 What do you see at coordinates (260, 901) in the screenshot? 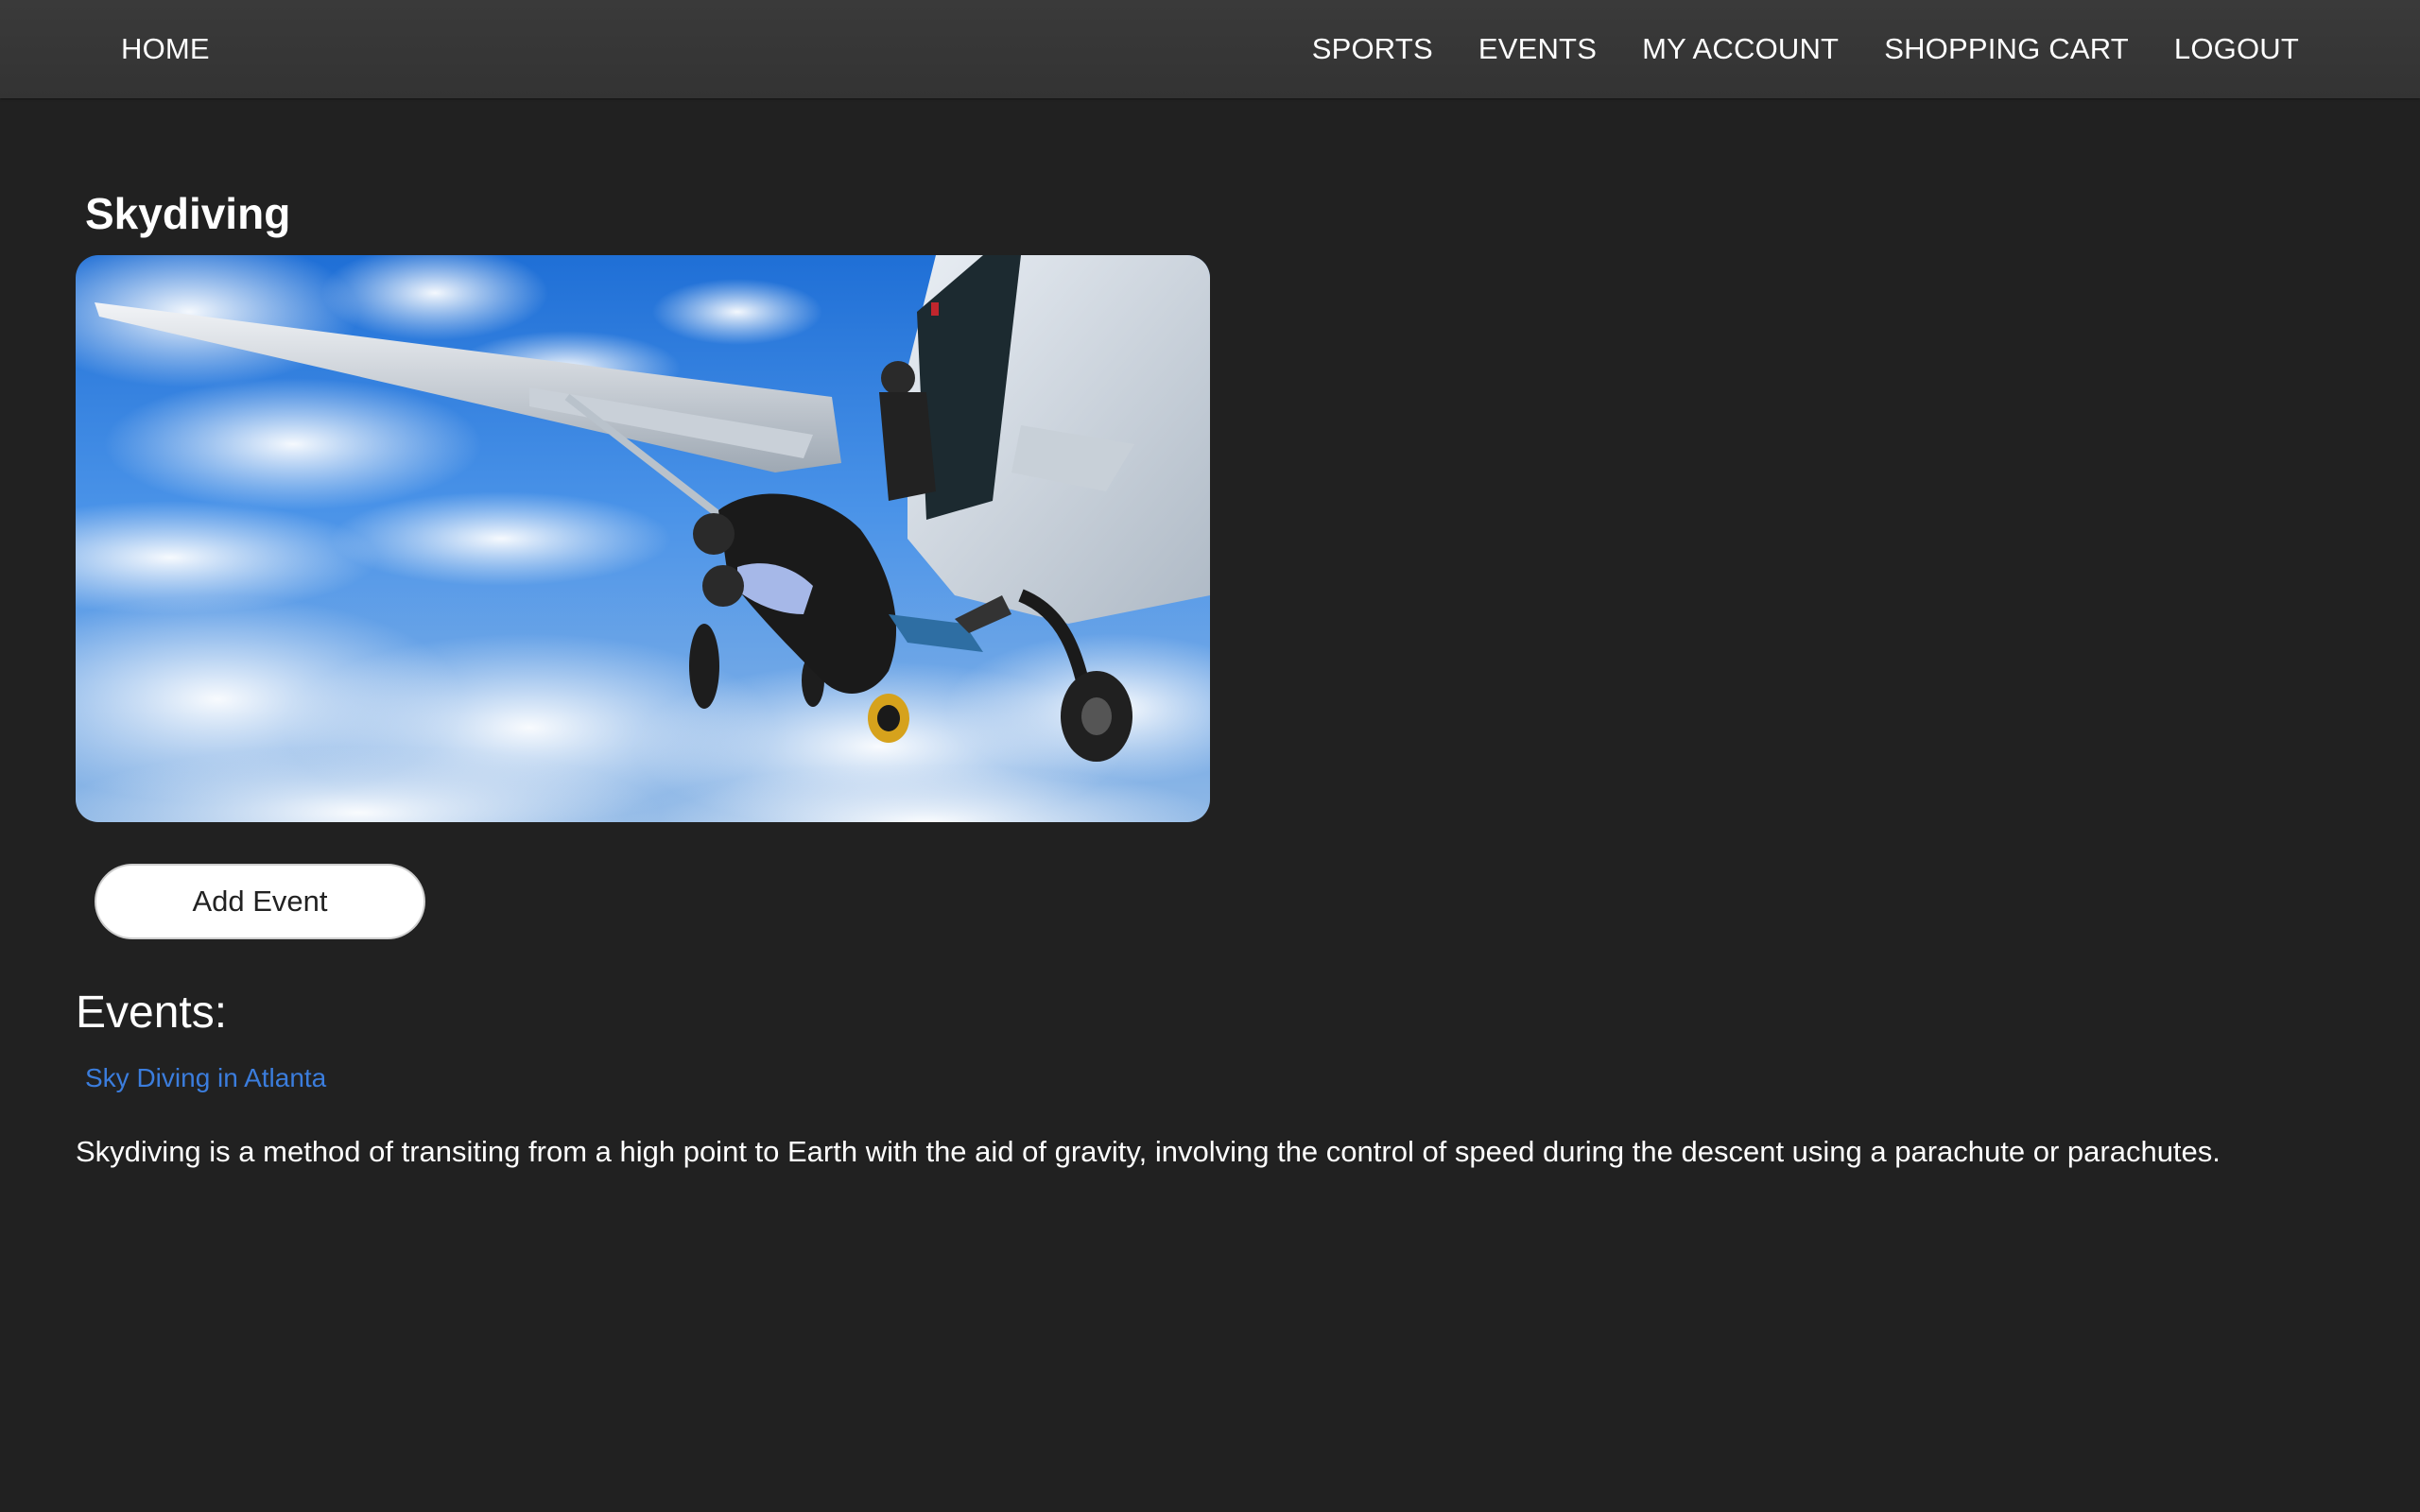
I see `add-event-button: Add Event` at bounding box center [260, 901].